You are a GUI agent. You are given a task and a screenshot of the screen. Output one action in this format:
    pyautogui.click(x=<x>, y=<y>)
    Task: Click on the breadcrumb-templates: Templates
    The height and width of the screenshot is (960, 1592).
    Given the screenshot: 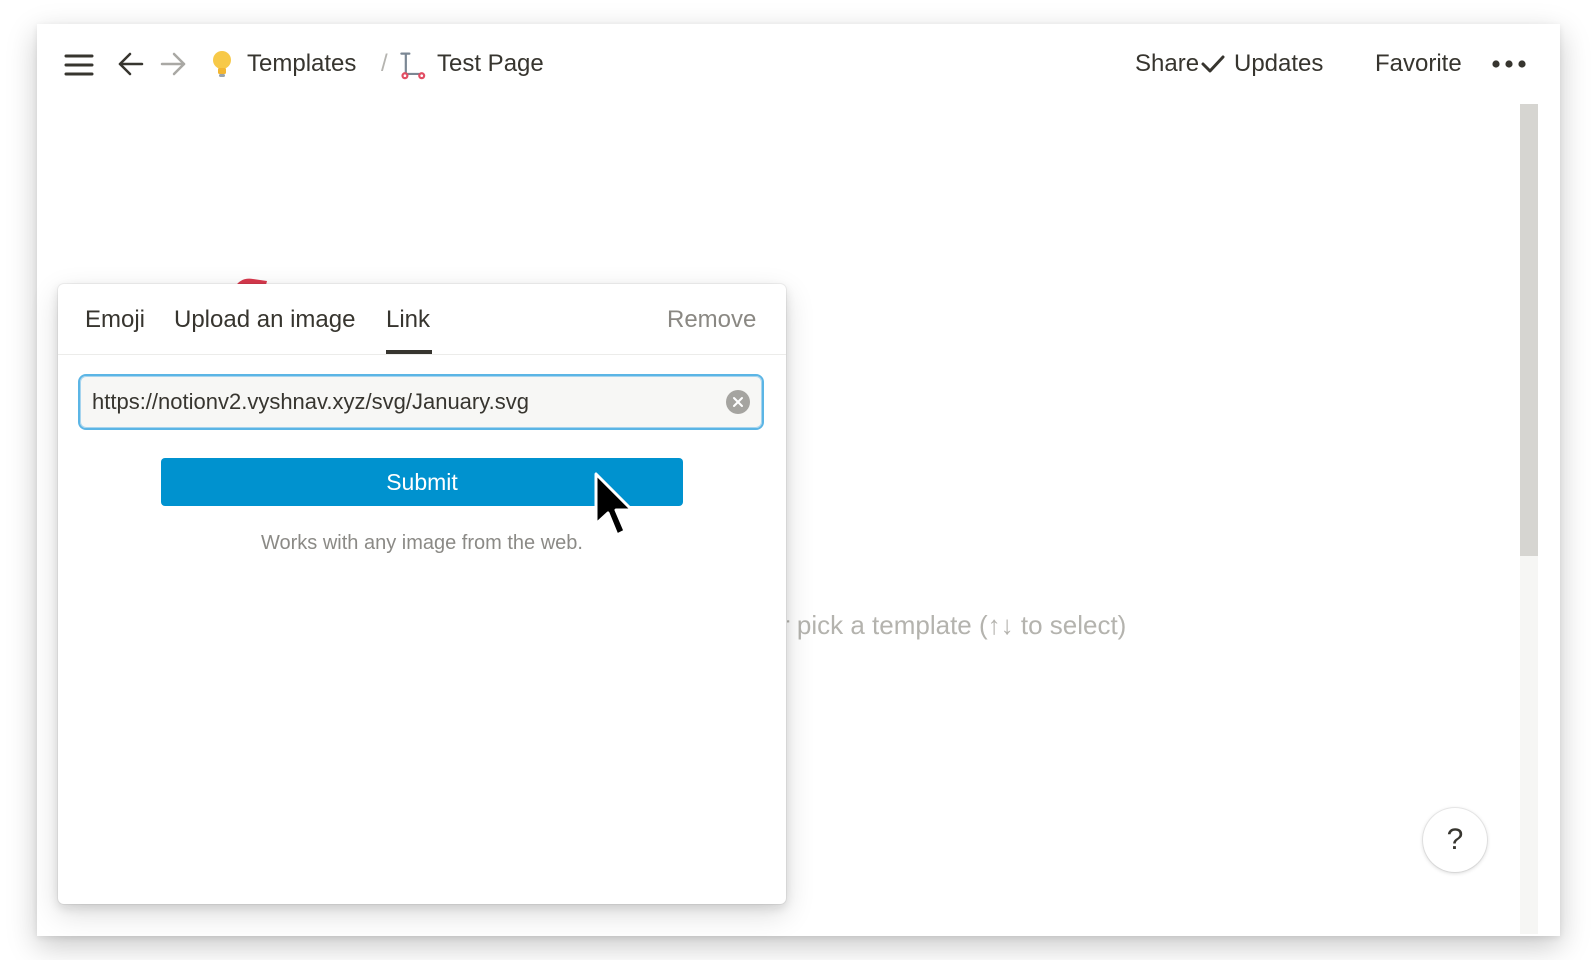 What is the action you would take?
    pyautogui.click(x=281, y=64)
    